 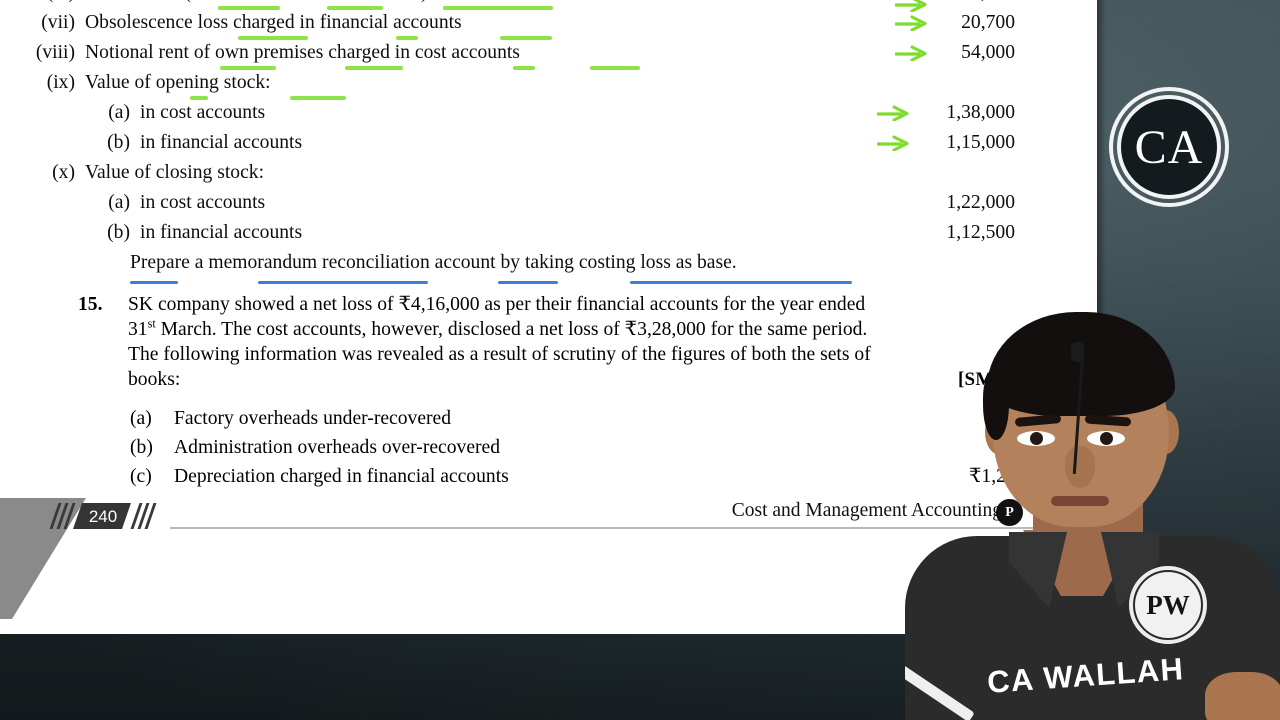 I want to click on question-line-4: books:, so click(x=154, y=379).